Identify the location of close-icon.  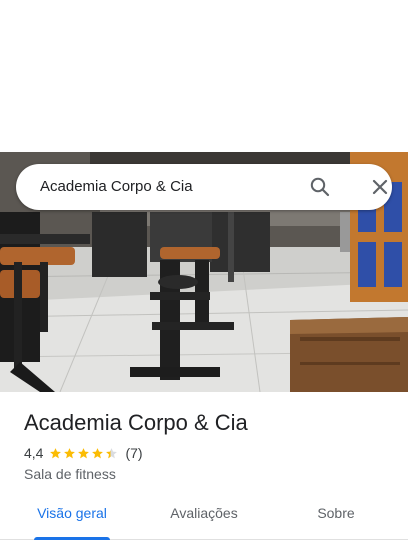
(380, 187).